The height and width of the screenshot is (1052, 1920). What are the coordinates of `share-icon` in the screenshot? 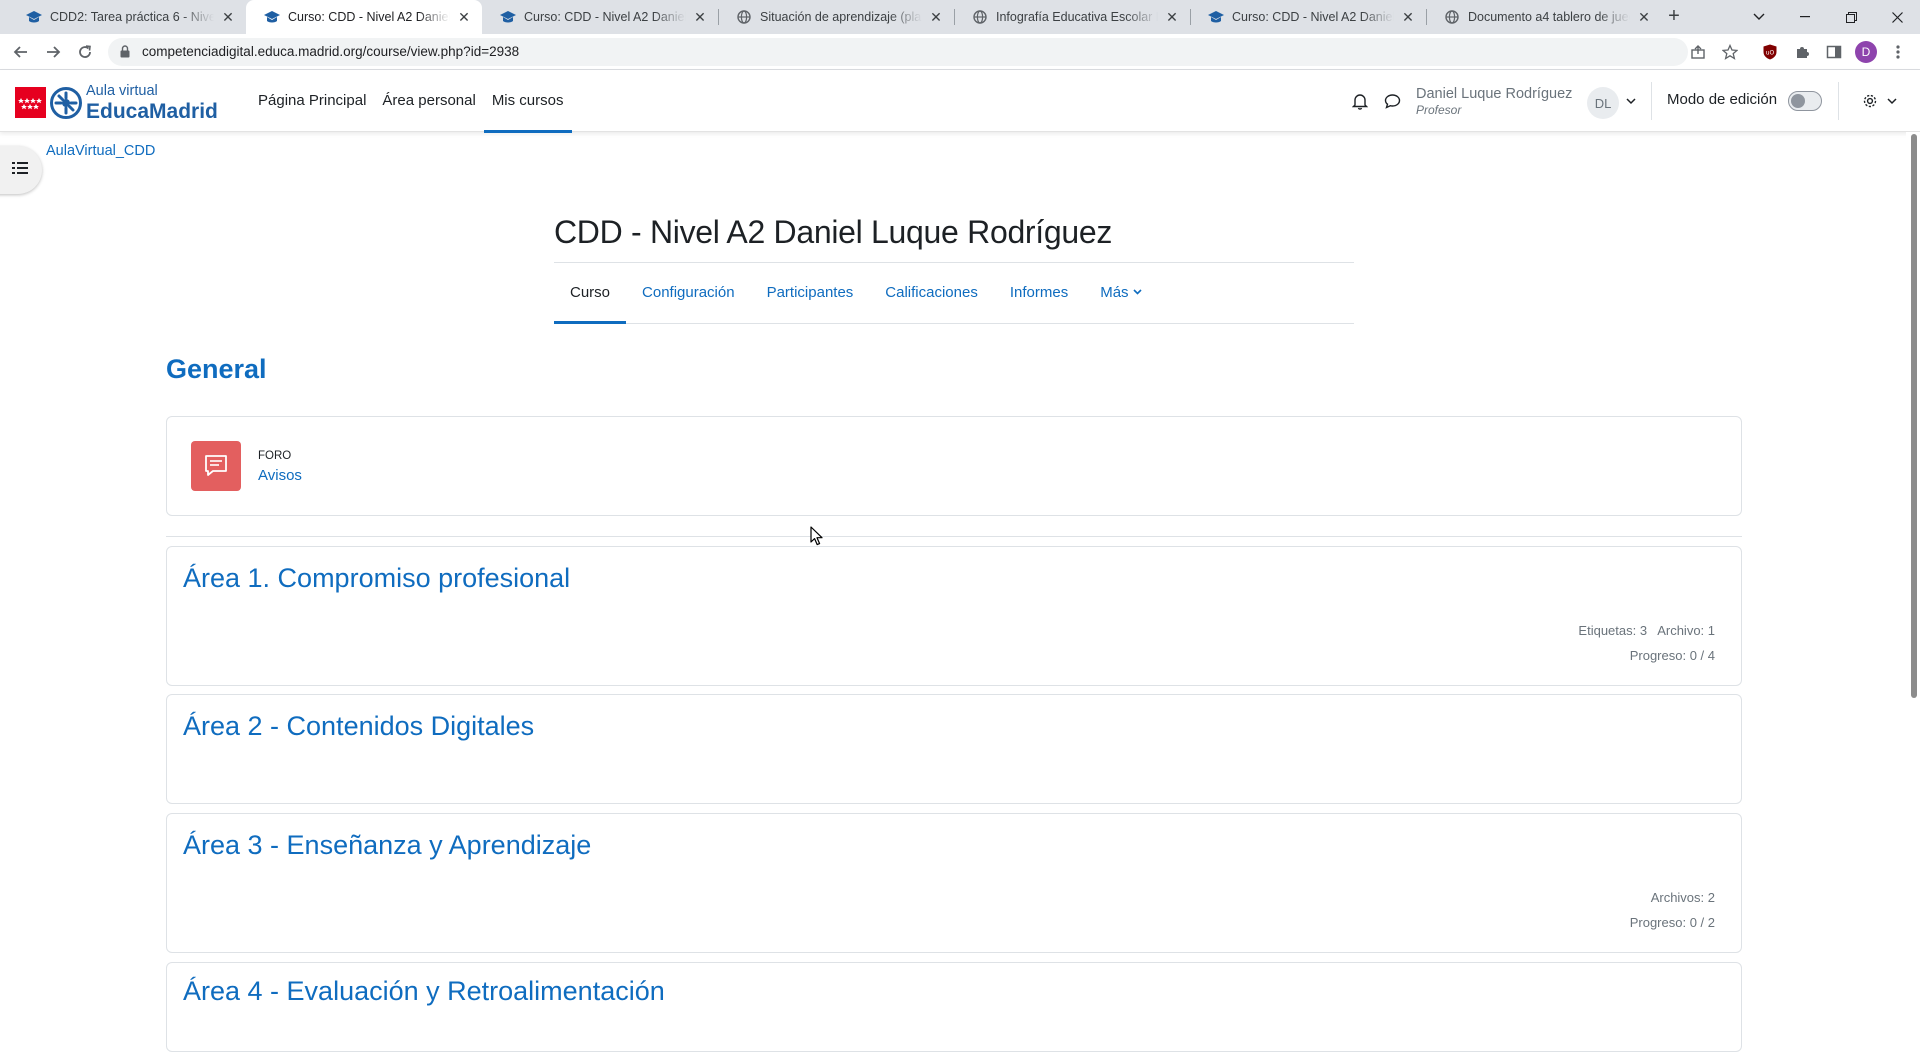 It's located at (1698, 52).